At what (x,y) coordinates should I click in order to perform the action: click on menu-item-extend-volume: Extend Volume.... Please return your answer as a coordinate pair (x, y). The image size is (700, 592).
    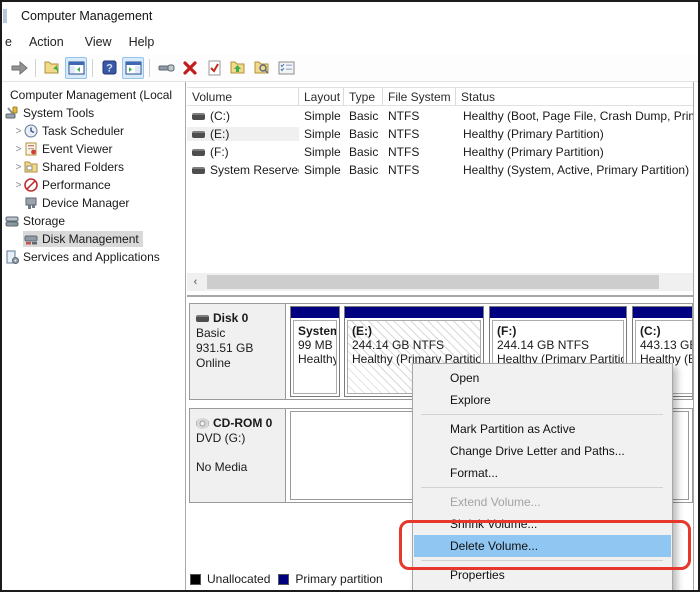
    Looking at the image, I should click on (495, 502).